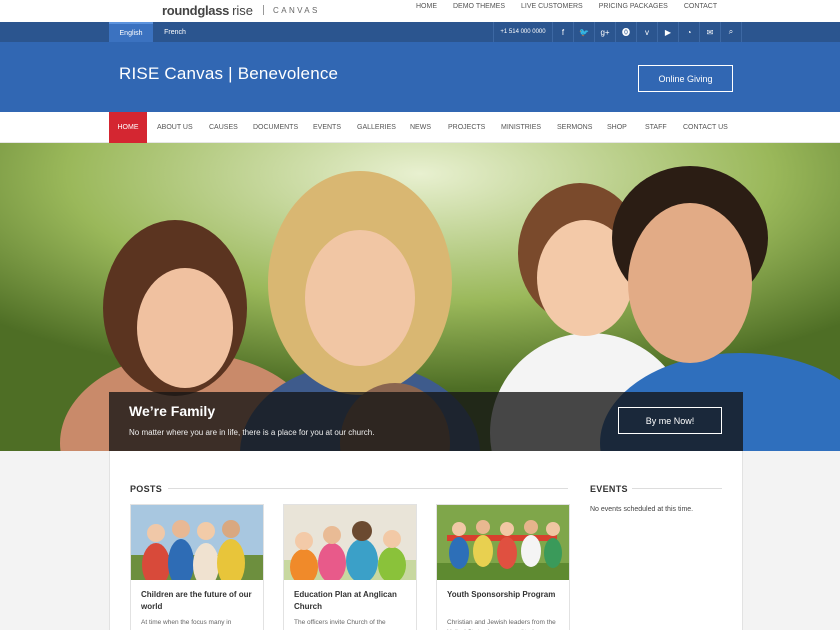 The height and width of the screenshot is (630, 840). What do you see at coordinates (175, 127) in the screenshot?
I see `nav-about-us: ABOUT US` at bounding box center [175, 127].